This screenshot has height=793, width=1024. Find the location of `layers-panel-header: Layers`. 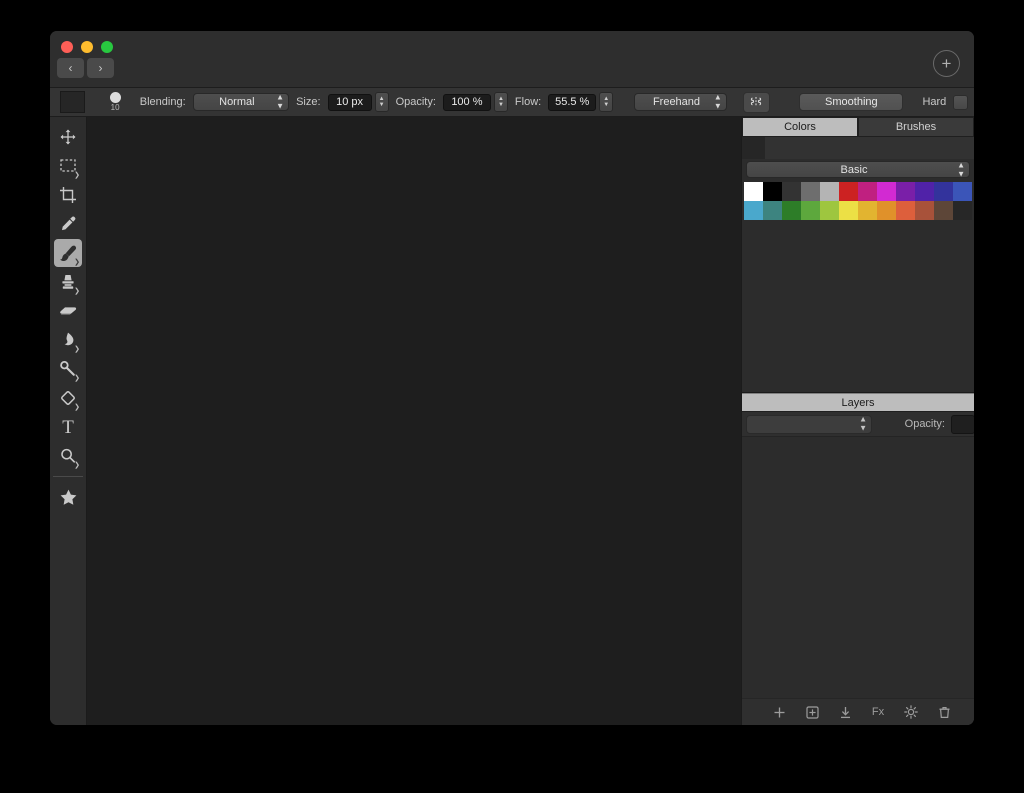

layers-panel-header: Layers is located at coordinates (858, 402).